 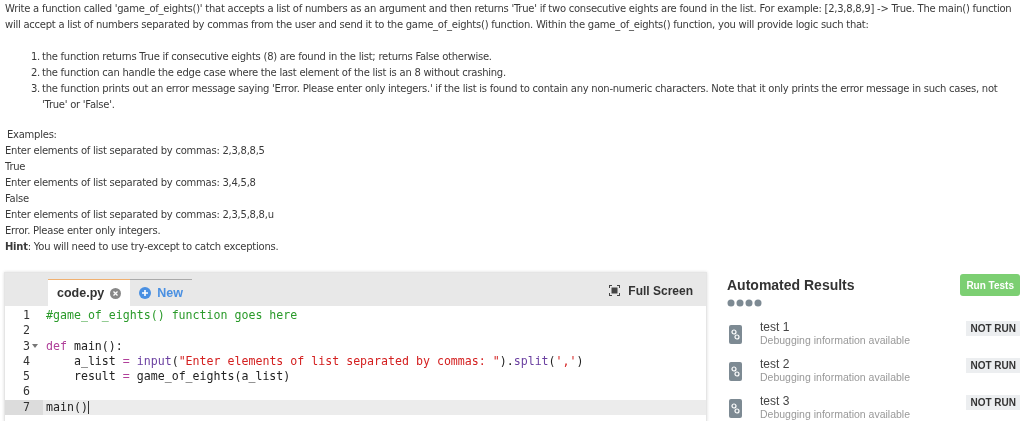 I want to click on loading-dots-icon, so click(x=745, y=303).